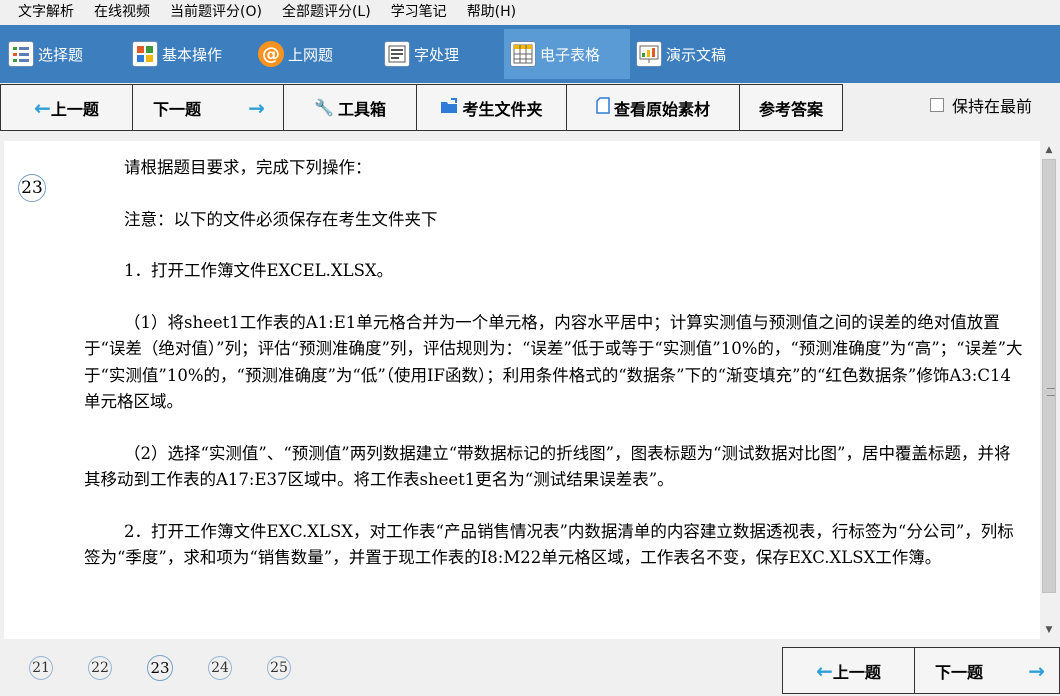 Image resolution: width=1060 pixels, height=696 pixels. Describe the element at coordinates (987, 670) in the screenshot. I see `bottom-next-button: 下一题 →` at that location.